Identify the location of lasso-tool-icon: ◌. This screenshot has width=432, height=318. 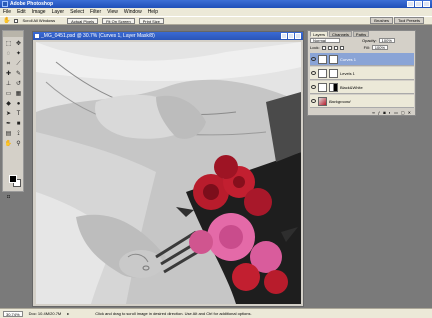
(8, 53).